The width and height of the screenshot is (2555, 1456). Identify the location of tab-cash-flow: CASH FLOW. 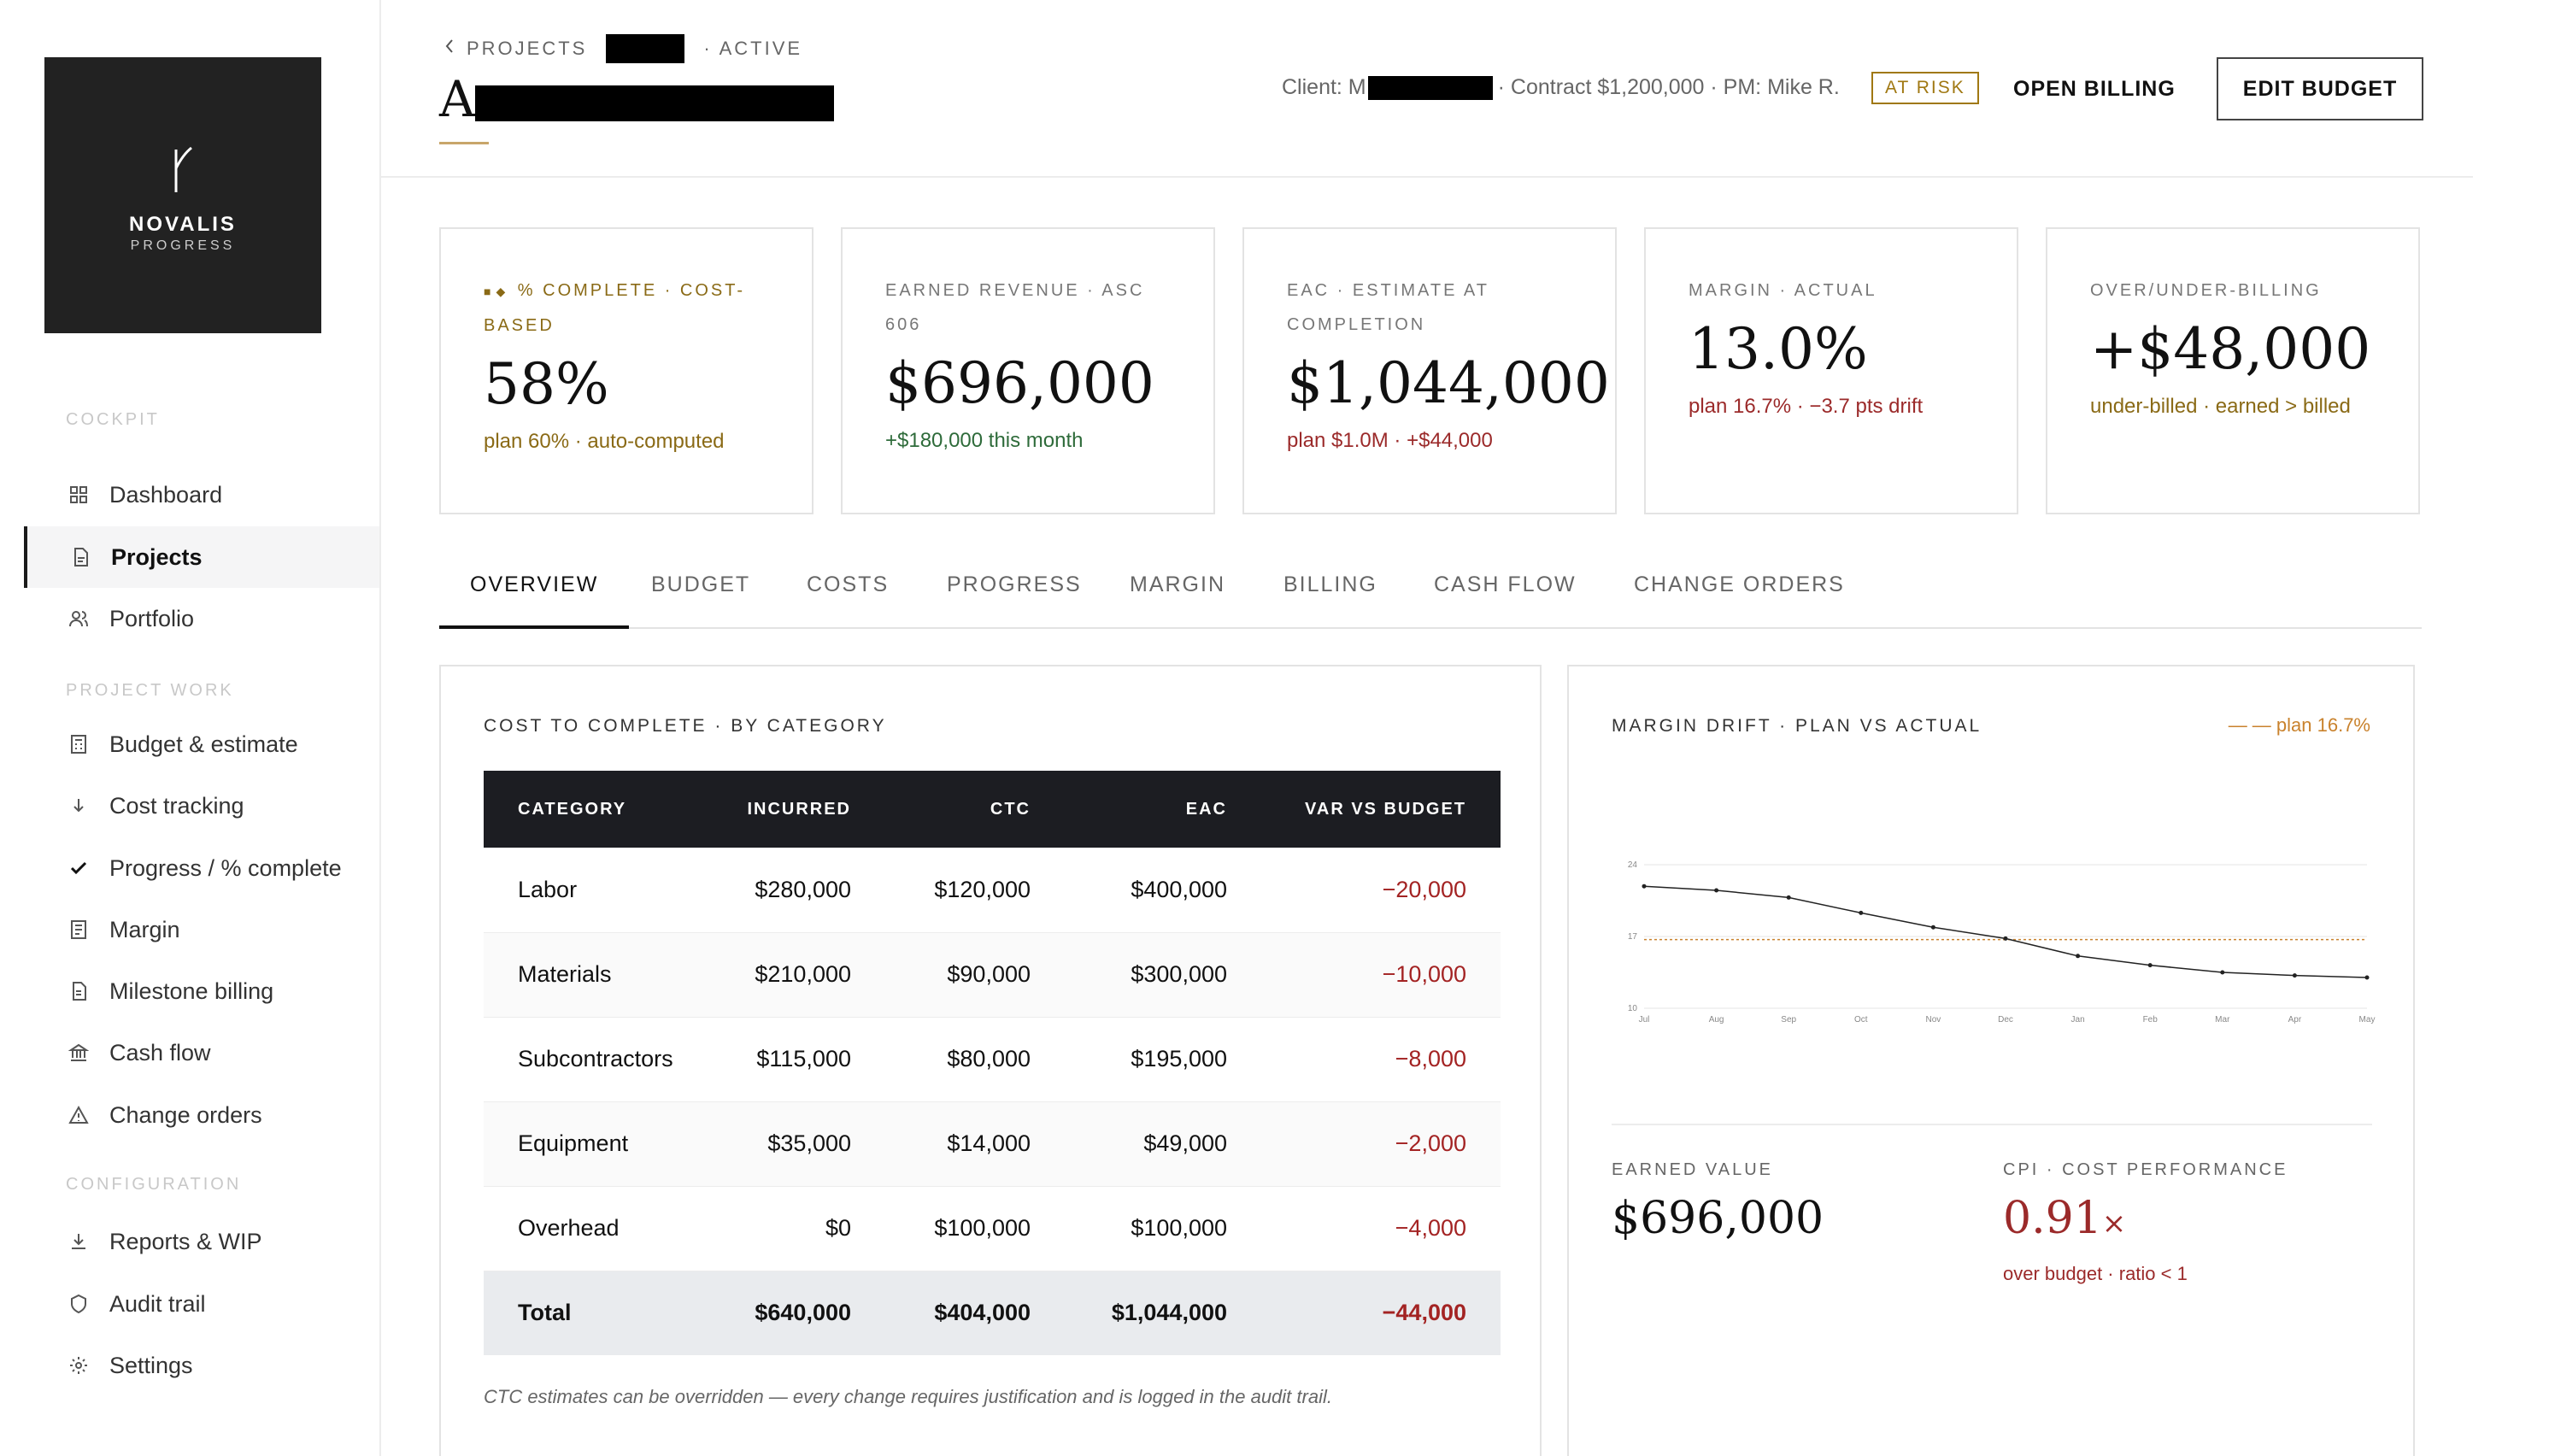
(1505, 601).